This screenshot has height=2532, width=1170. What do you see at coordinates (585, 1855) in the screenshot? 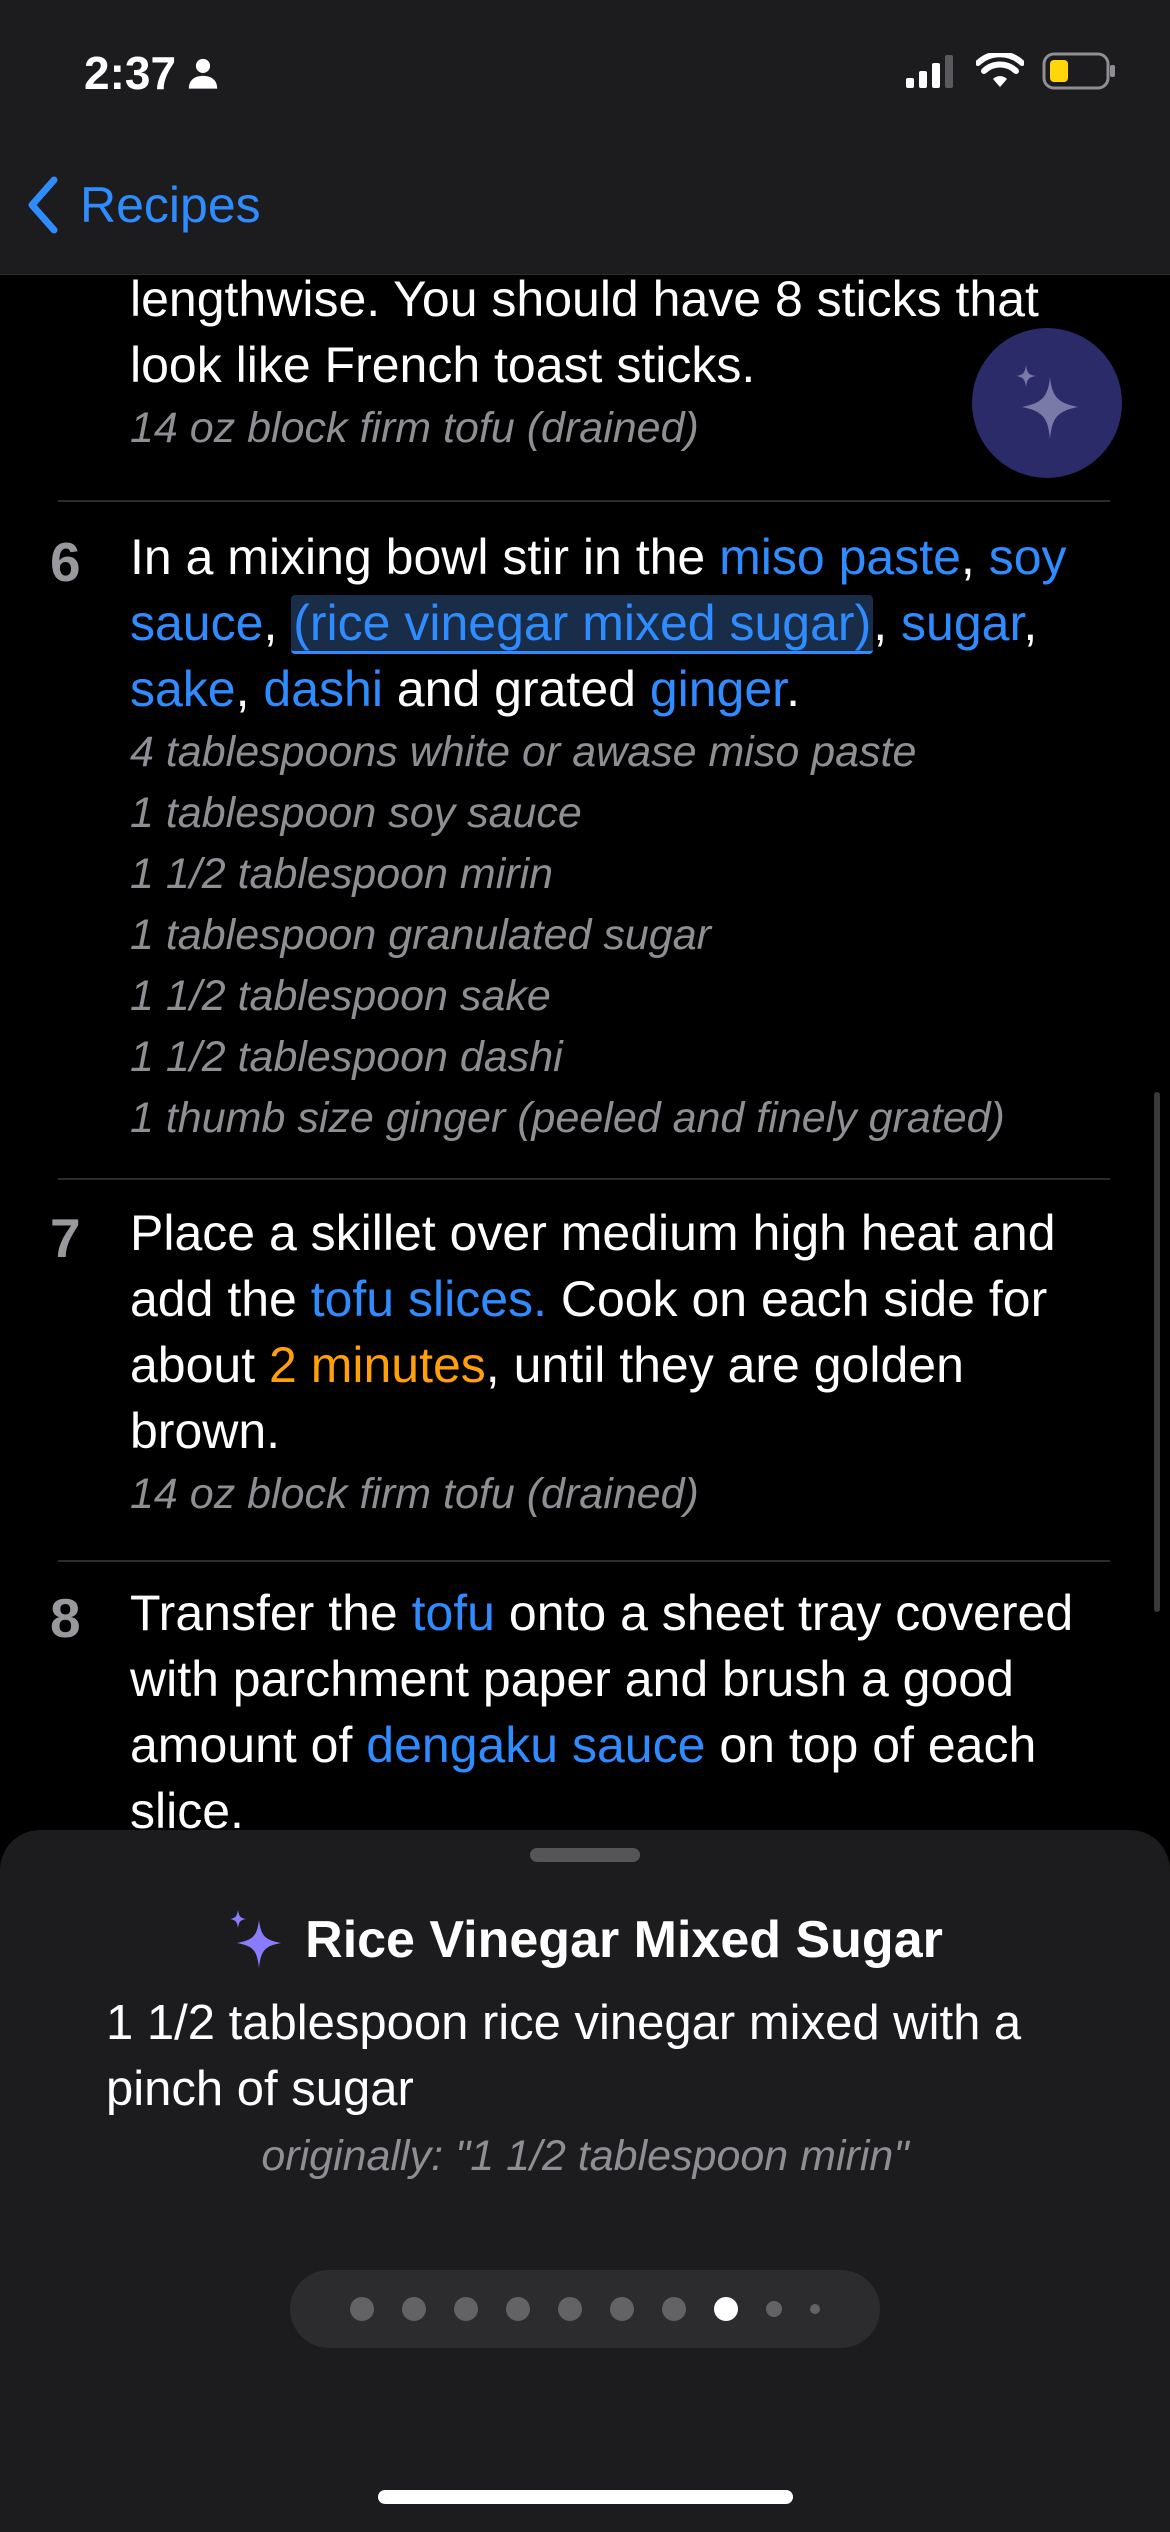
I see `sheet-grabber` at bounding box center [585, 1855].